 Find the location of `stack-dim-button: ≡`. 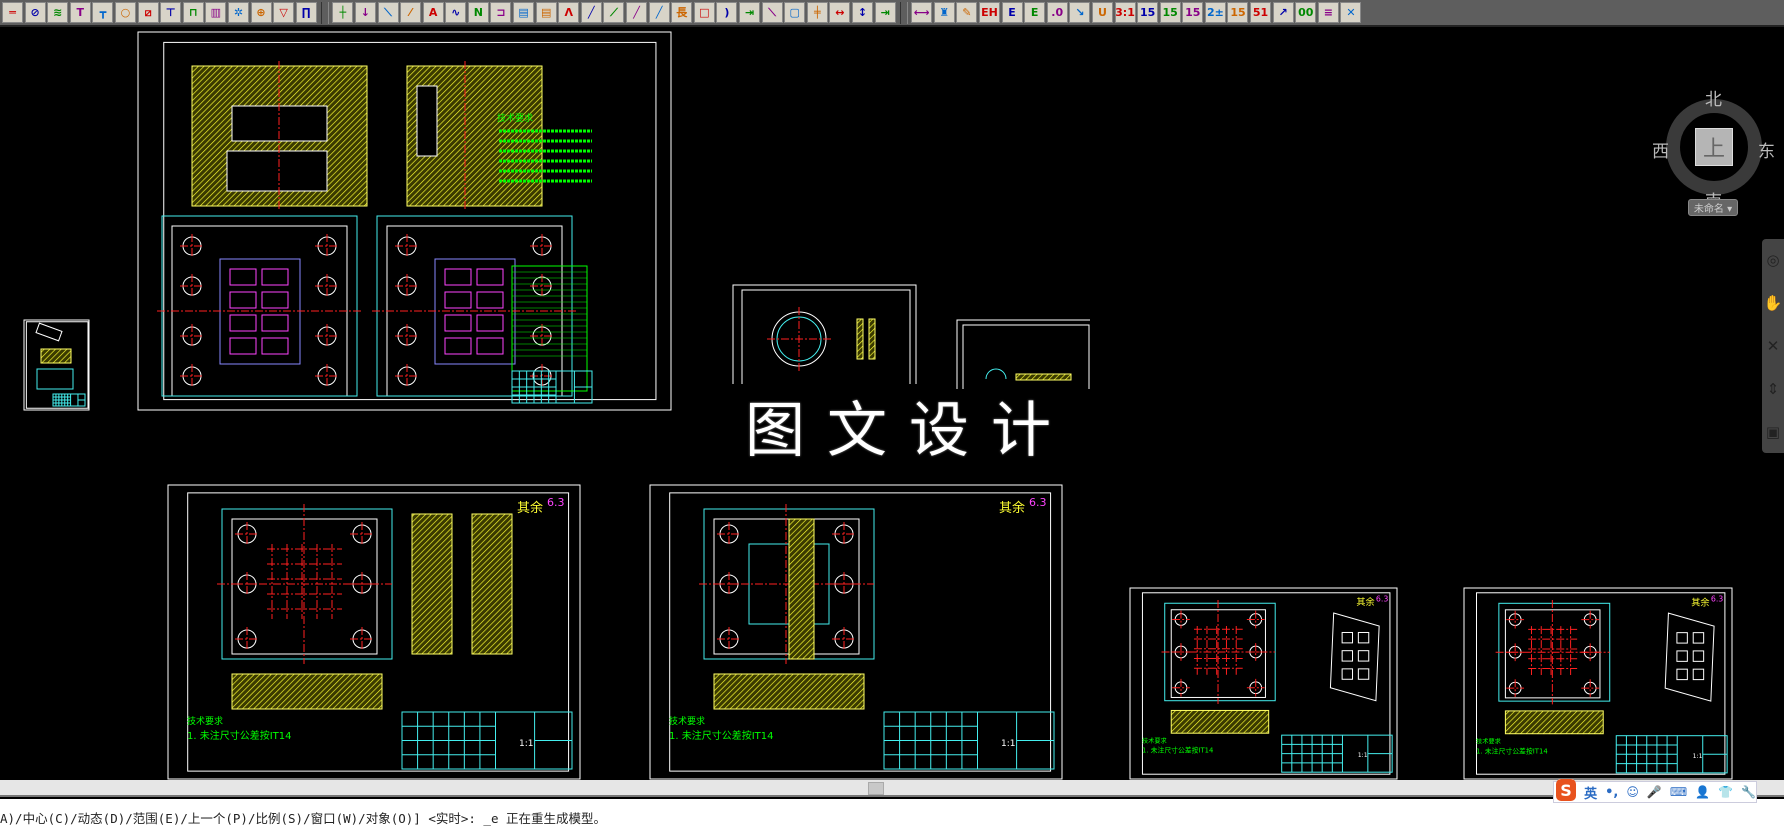

stack-dim-button: ≡ is located at coordinates (1328, 12).